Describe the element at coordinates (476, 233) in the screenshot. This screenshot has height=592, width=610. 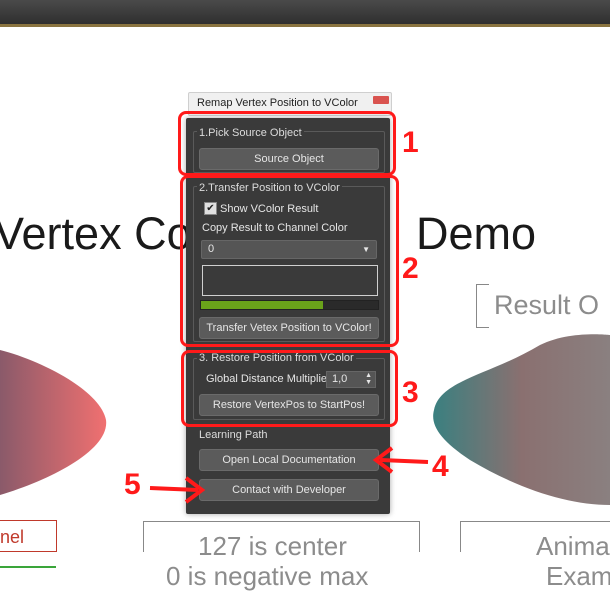
I see `background-title-right: Demo` at that location.